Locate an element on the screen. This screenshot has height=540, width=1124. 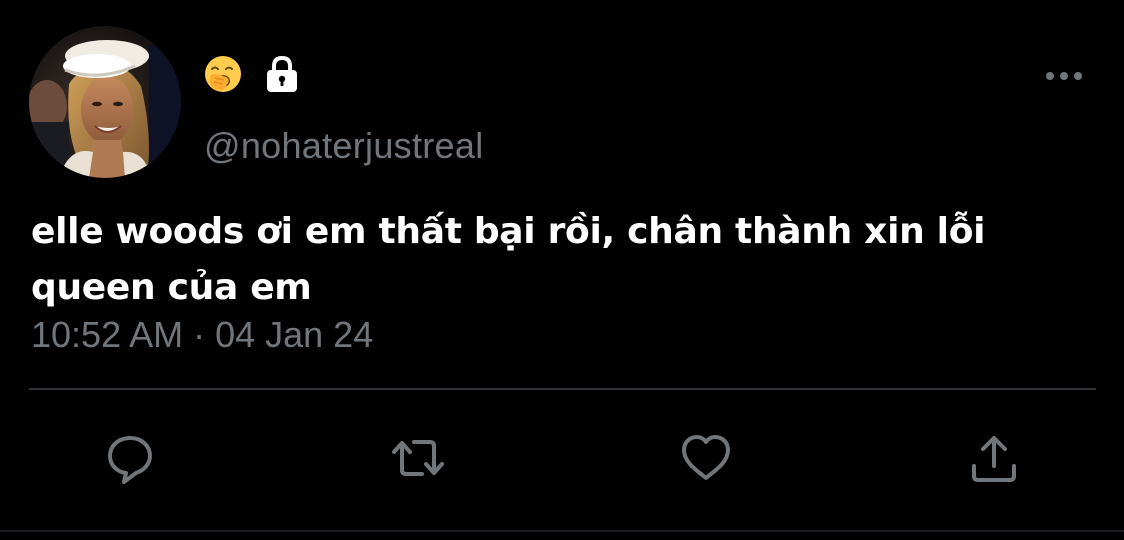
display-name-row is located at coordinates (253, 74).